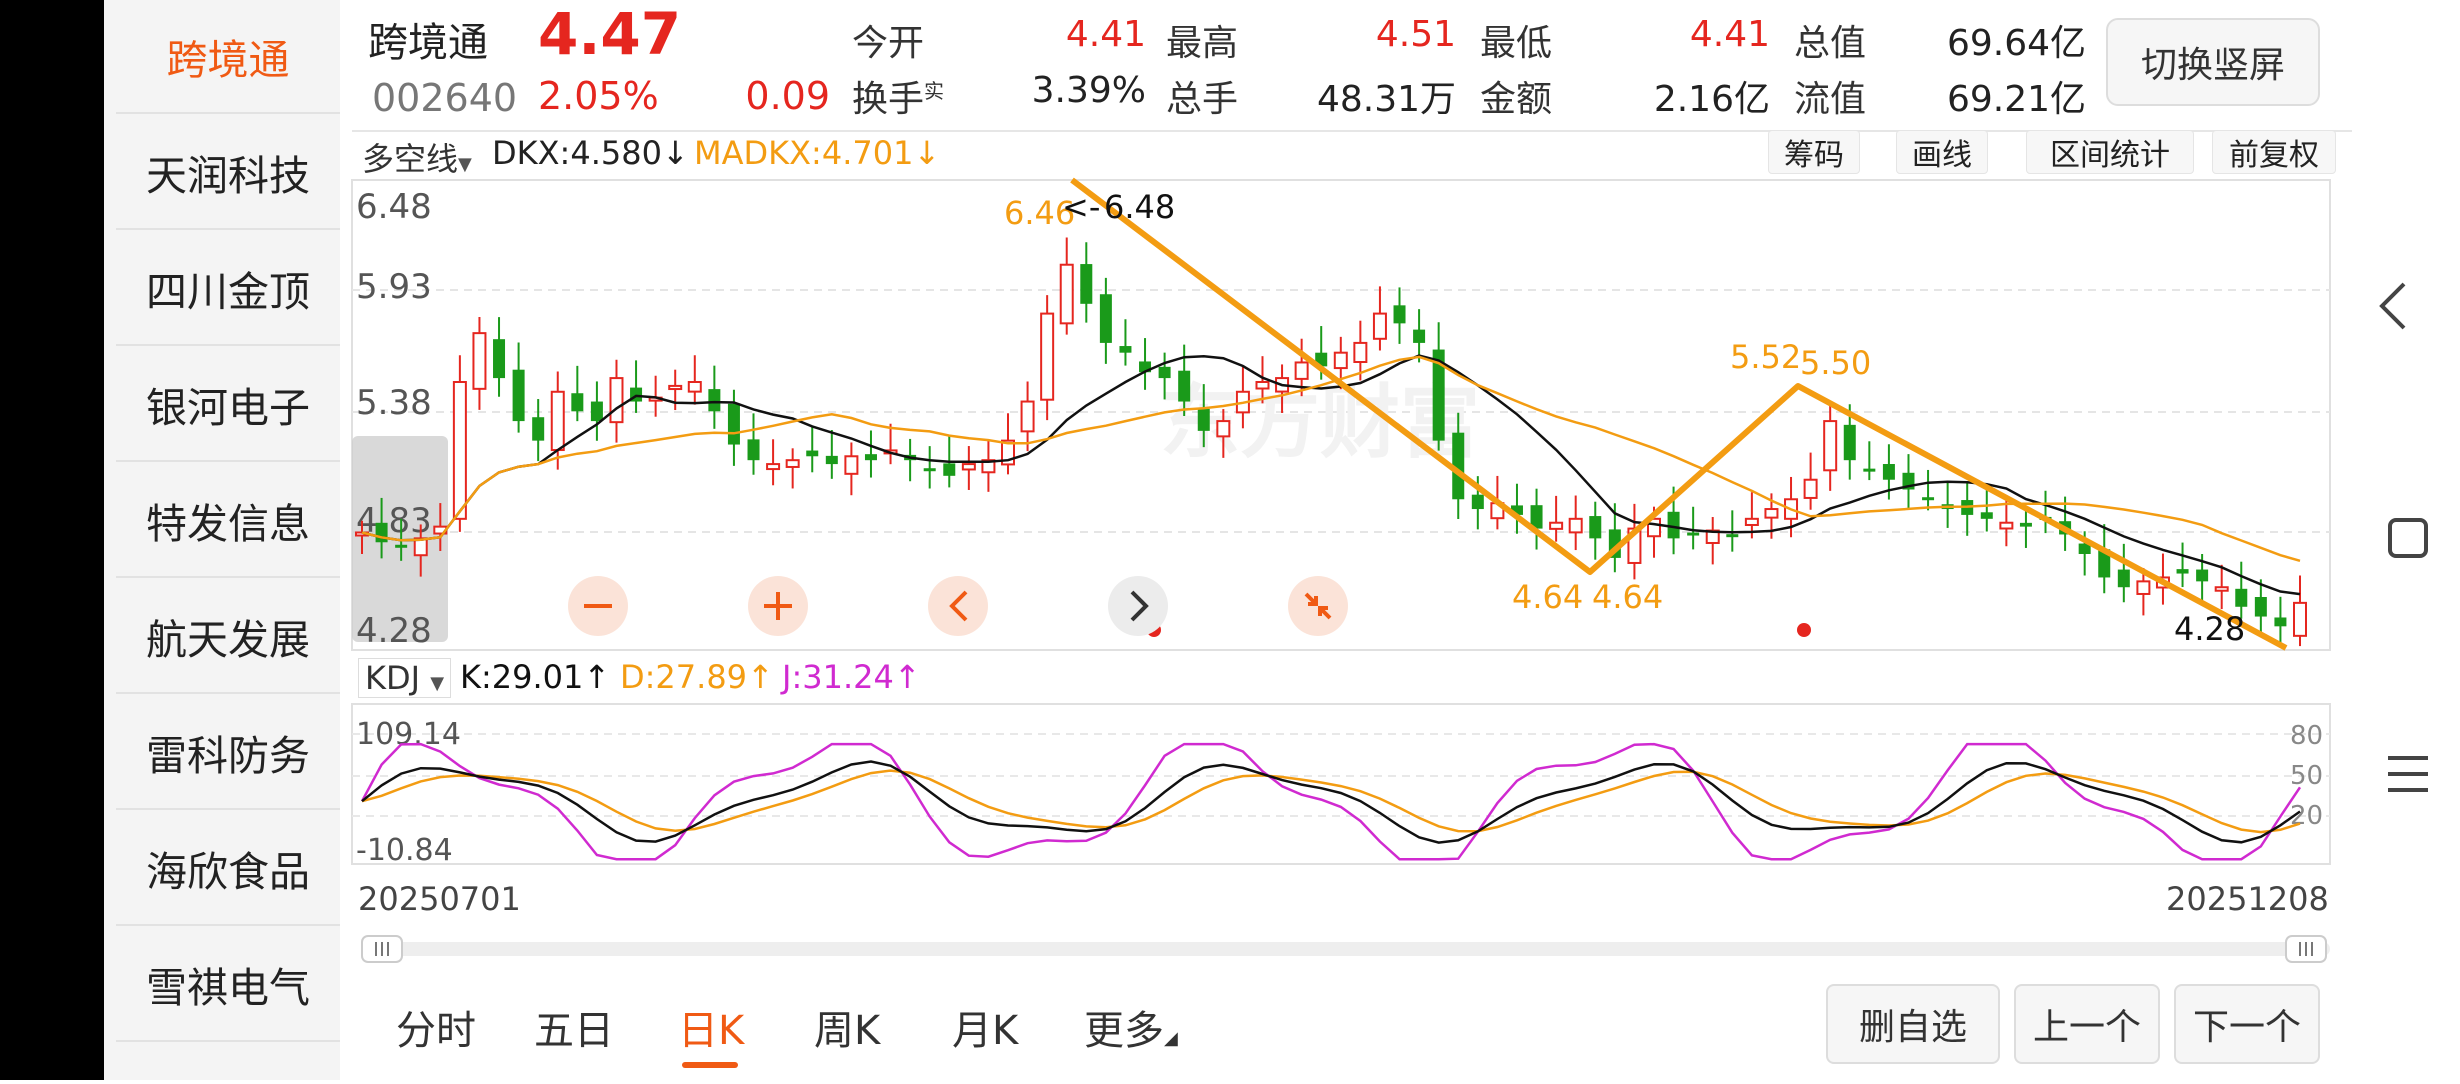  Describe the element at coordinates (1331, 801) in the screenshot. I see `kdj-d-line` at that location.